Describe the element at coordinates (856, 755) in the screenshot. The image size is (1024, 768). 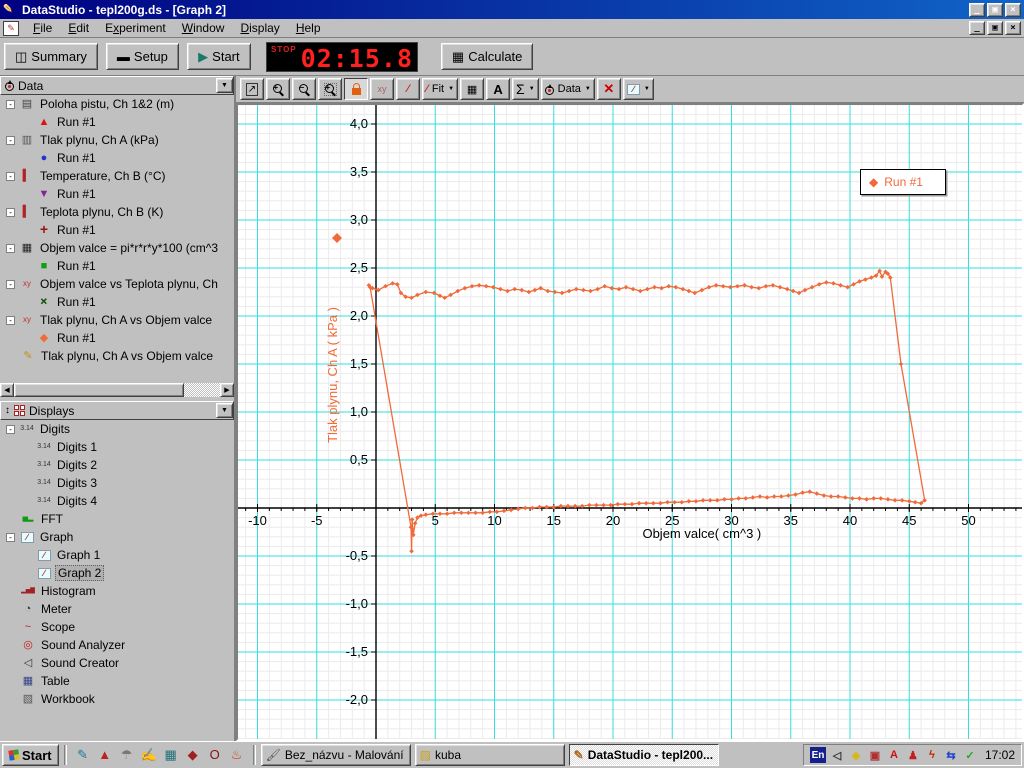
I see `diamond-icon: ◆` at that location.